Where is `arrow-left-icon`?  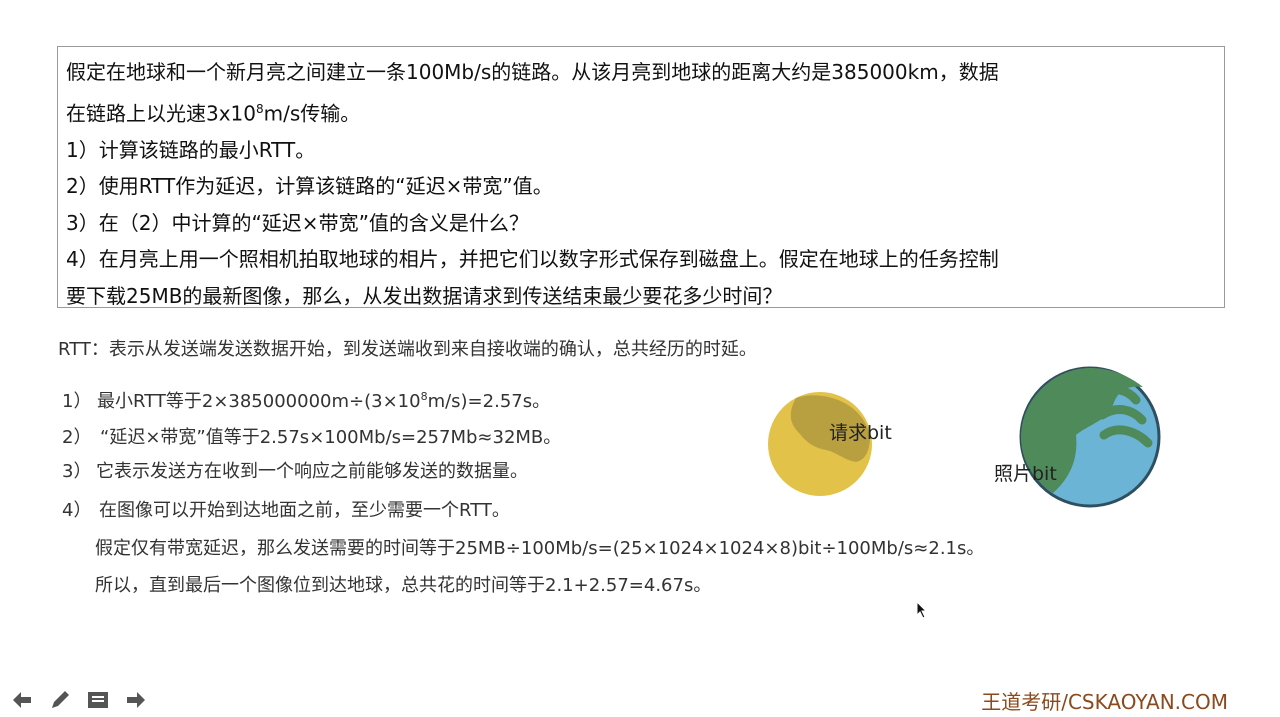 arrow-left-icon is located at coordinates (22, 700).